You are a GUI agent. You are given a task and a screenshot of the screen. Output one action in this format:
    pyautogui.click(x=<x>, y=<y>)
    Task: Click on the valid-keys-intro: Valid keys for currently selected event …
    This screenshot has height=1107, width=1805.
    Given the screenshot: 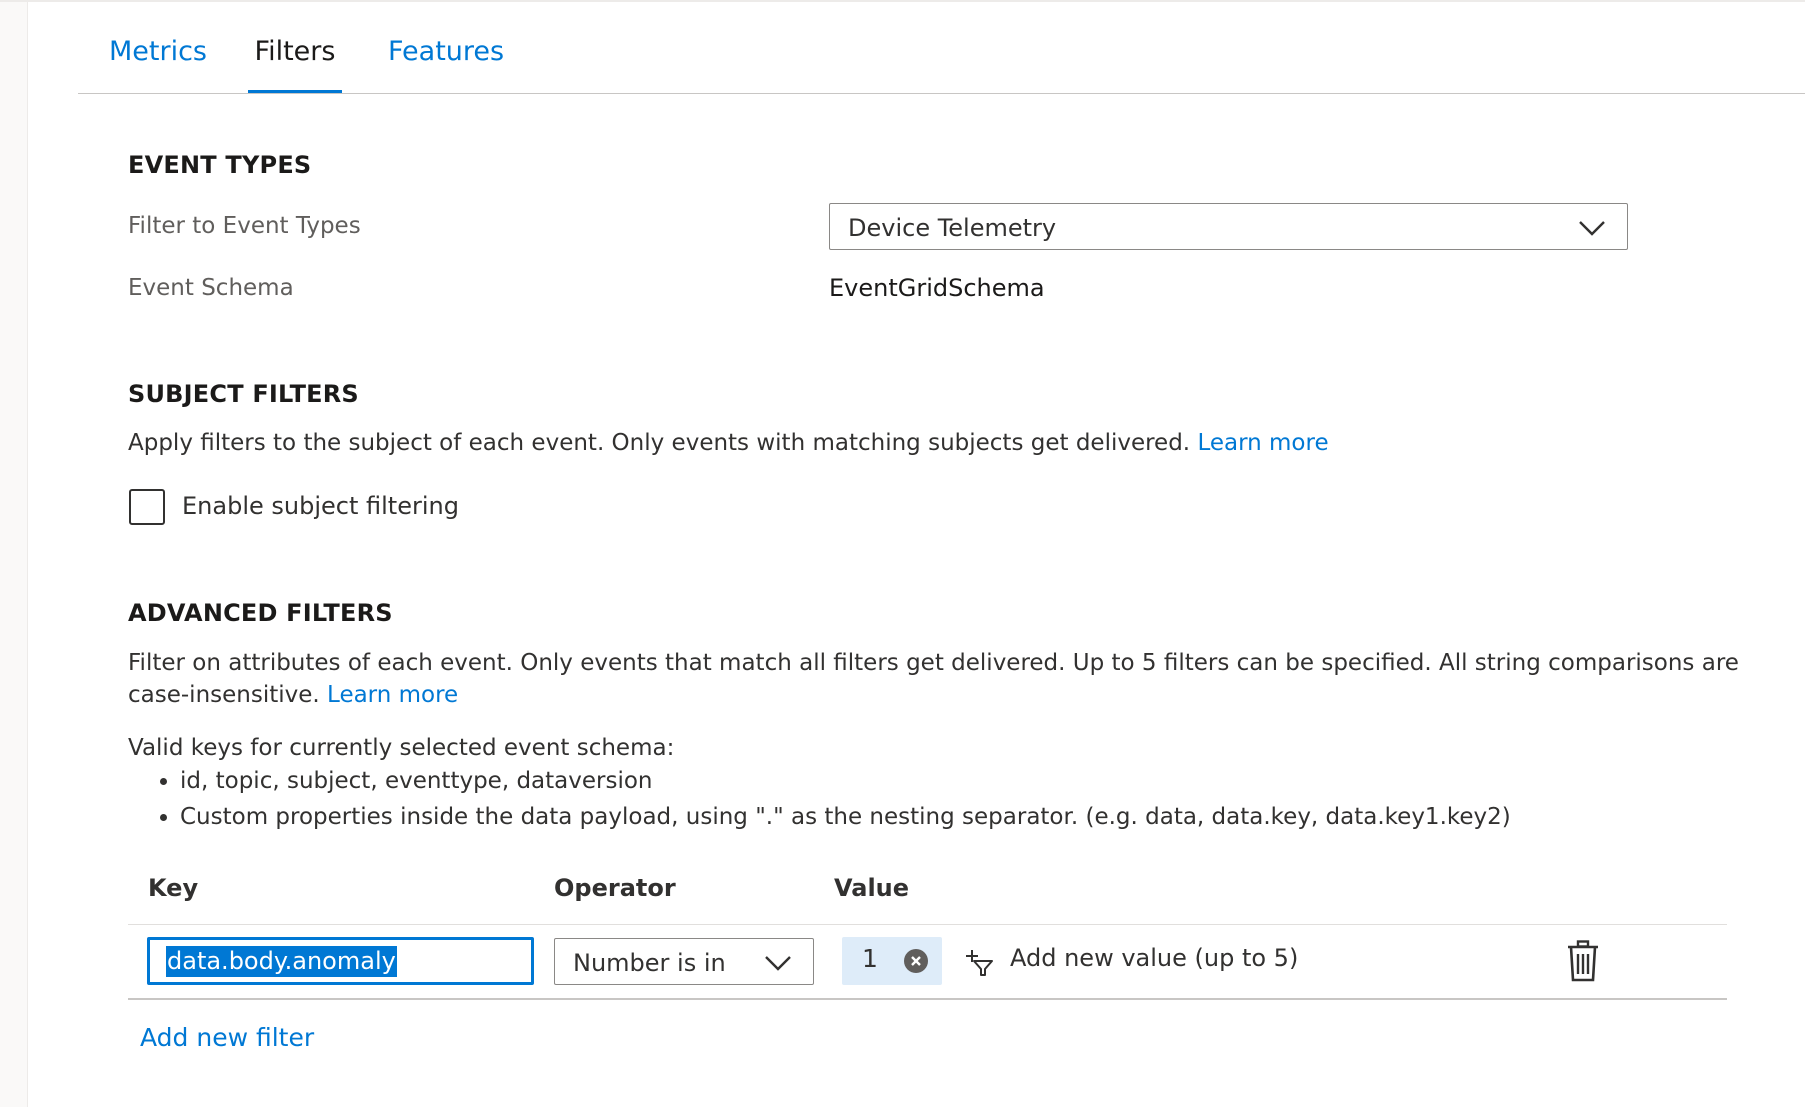 What is the action you would take?
    pyautogui.click(x=401, y=748)
    